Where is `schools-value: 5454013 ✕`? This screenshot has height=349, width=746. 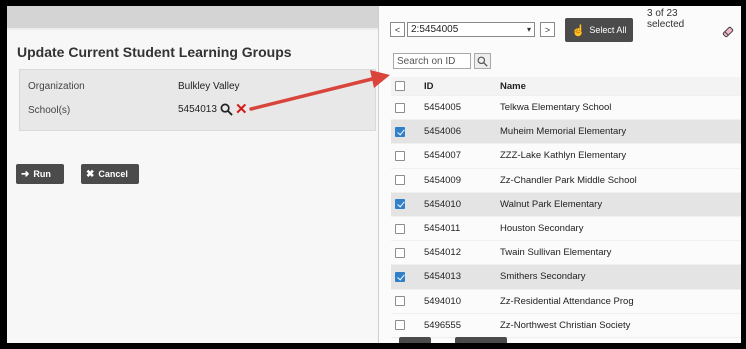 schools-value: 5454013 ✕ is located at coordinates (213, 109).